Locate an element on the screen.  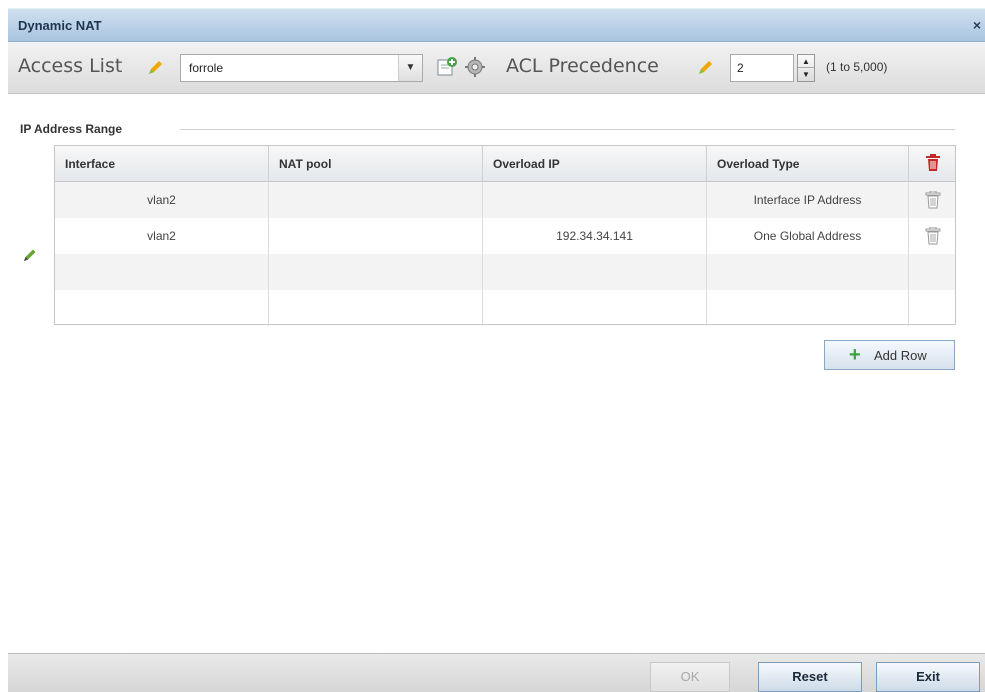
table-row: vlan2 Interface IP Address is located at coordinates (505, 200).